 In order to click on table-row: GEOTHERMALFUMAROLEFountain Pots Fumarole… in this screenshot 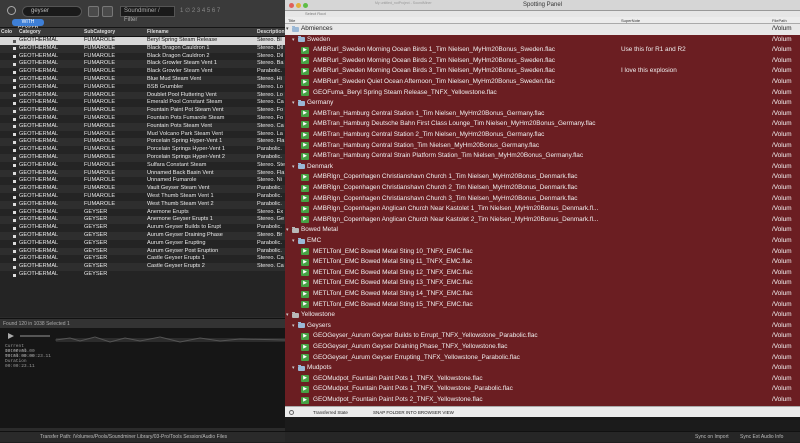, I will do `click(142, 119)`.